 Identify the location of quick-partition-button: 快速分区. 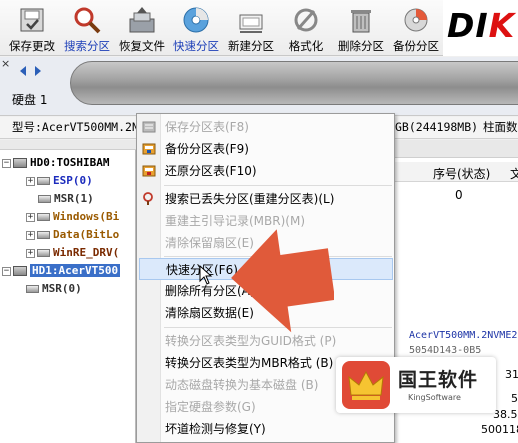
(196, 28).